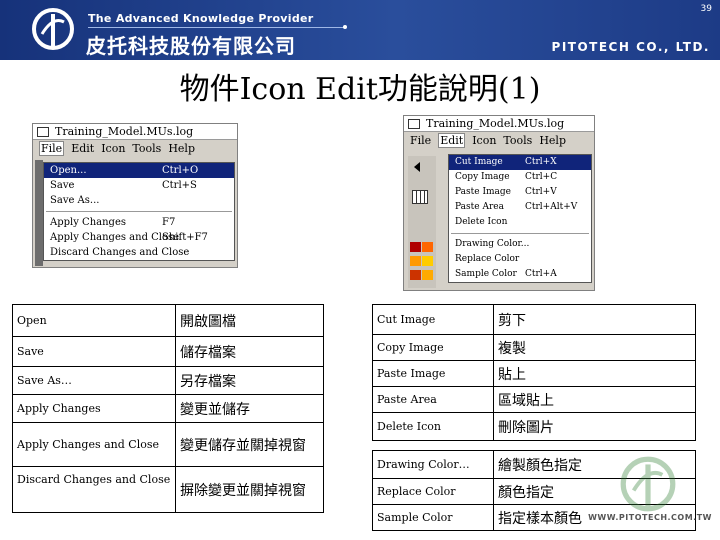 This screenshot has width=720, height=540. What do you see at coordinates (520, 177) in the screenshot?
I see `menu-item-copy-image: Copy Image Ctrl+C` at bounding box center [520, 177].